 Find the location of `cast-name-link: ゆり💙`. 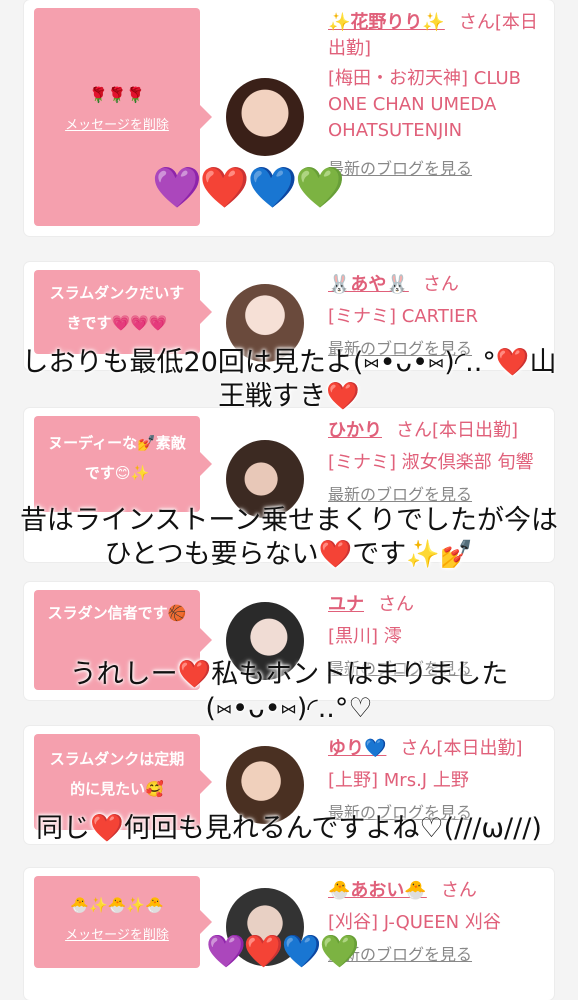

cast-name-link: ゆり💙 is located at coordinates (357, 748).